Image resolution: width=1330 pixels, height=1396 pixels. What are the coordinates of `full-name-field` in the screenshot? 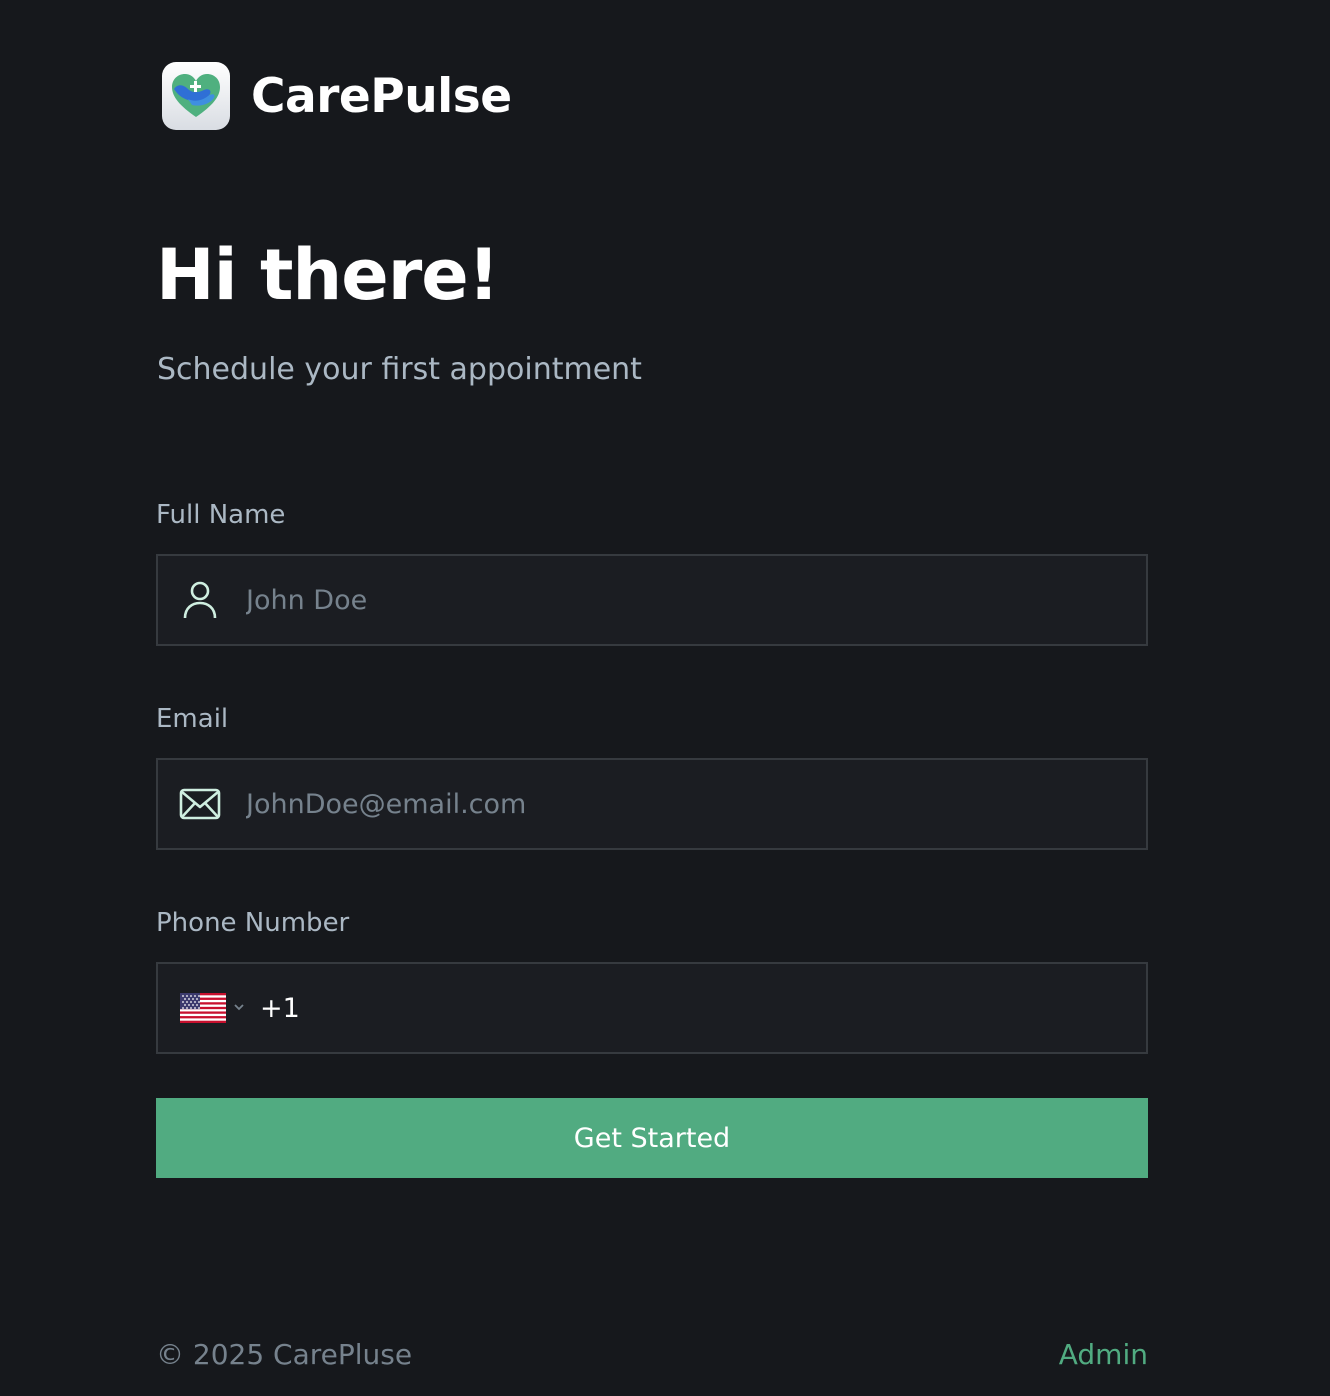 It's located at (652, 600).